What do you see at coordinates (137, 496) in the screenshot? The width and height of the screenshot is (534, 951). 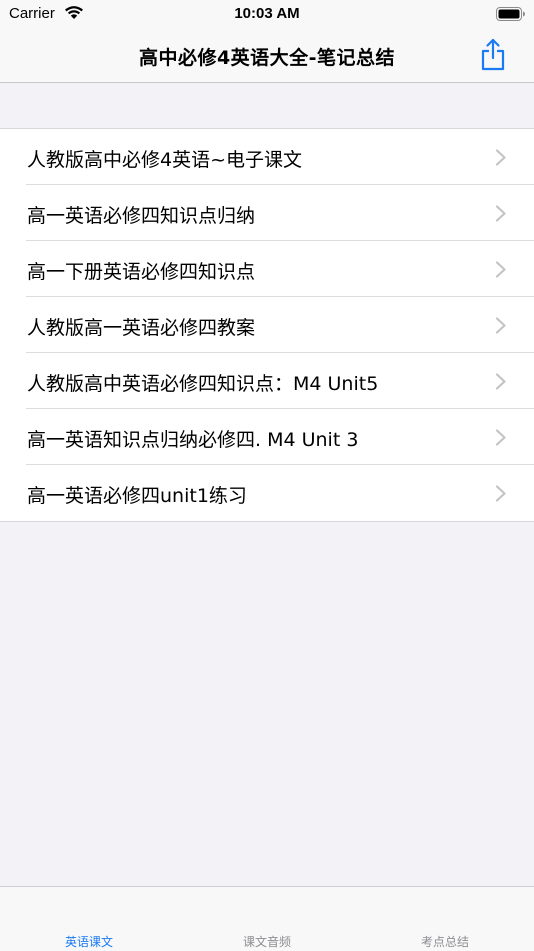 I see `list-item-label: 高一英语必修四unit1练习` at bounding box center [137, 496].